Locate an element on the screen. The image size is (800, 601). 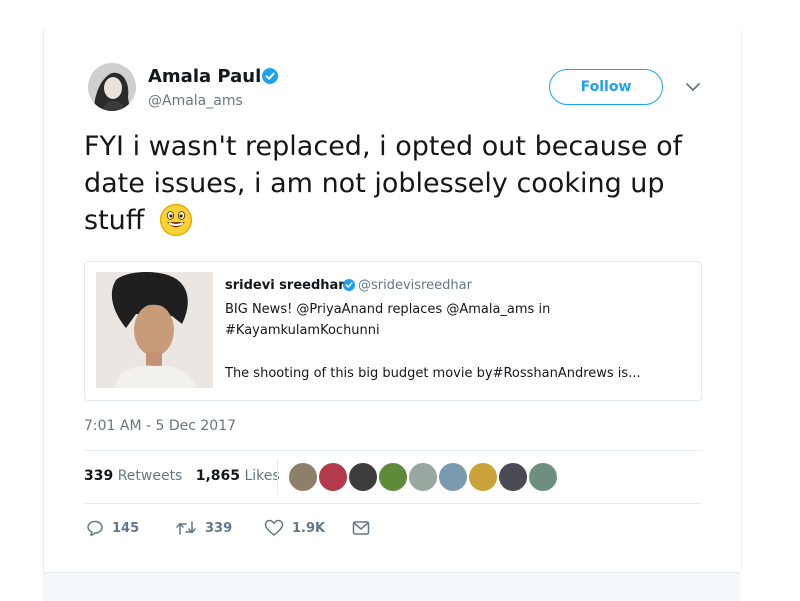
envelope-icon is located at coordinates (361, 528).